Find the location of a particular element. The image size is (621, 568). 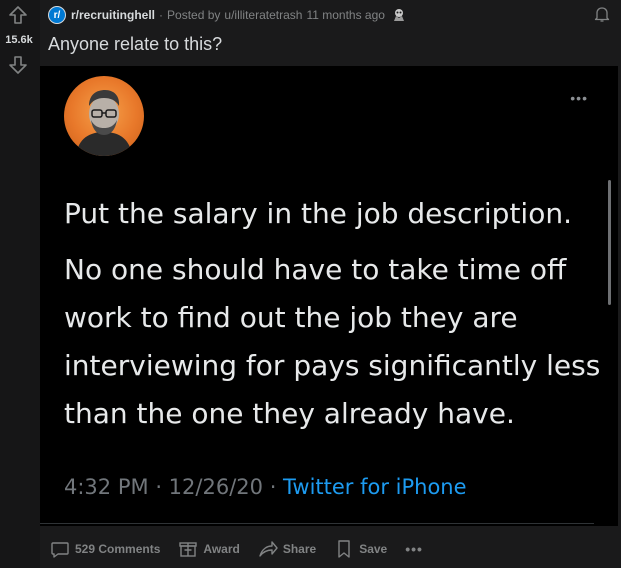

tweet-timestamp: 4:32 PM · 12/26/20 · Twitter for iPhone is located at coordinates (265, 487).